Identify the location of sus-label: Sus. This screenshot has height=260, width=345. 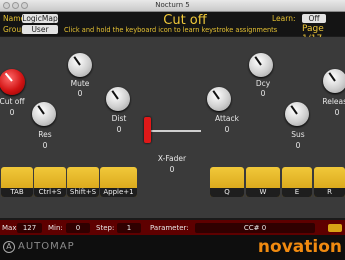
(298, 134).